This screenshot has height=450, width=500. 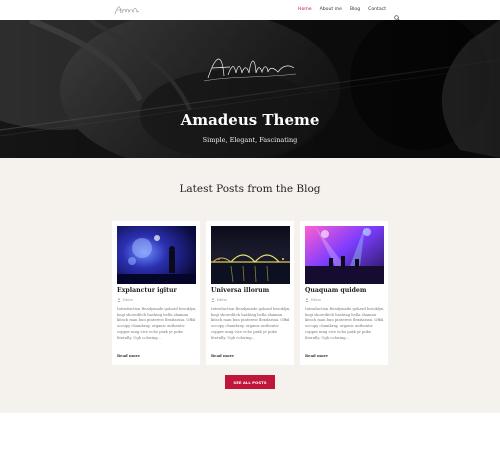 I want to click on search-icon, so click(x=397, y=13).